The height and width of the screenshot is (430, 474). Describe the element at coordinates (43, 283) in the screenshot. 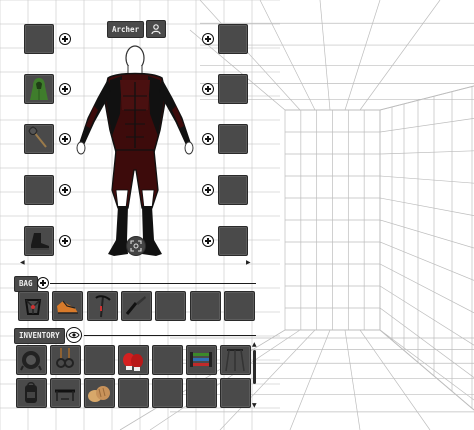

I see `bag-add-button` at that location.